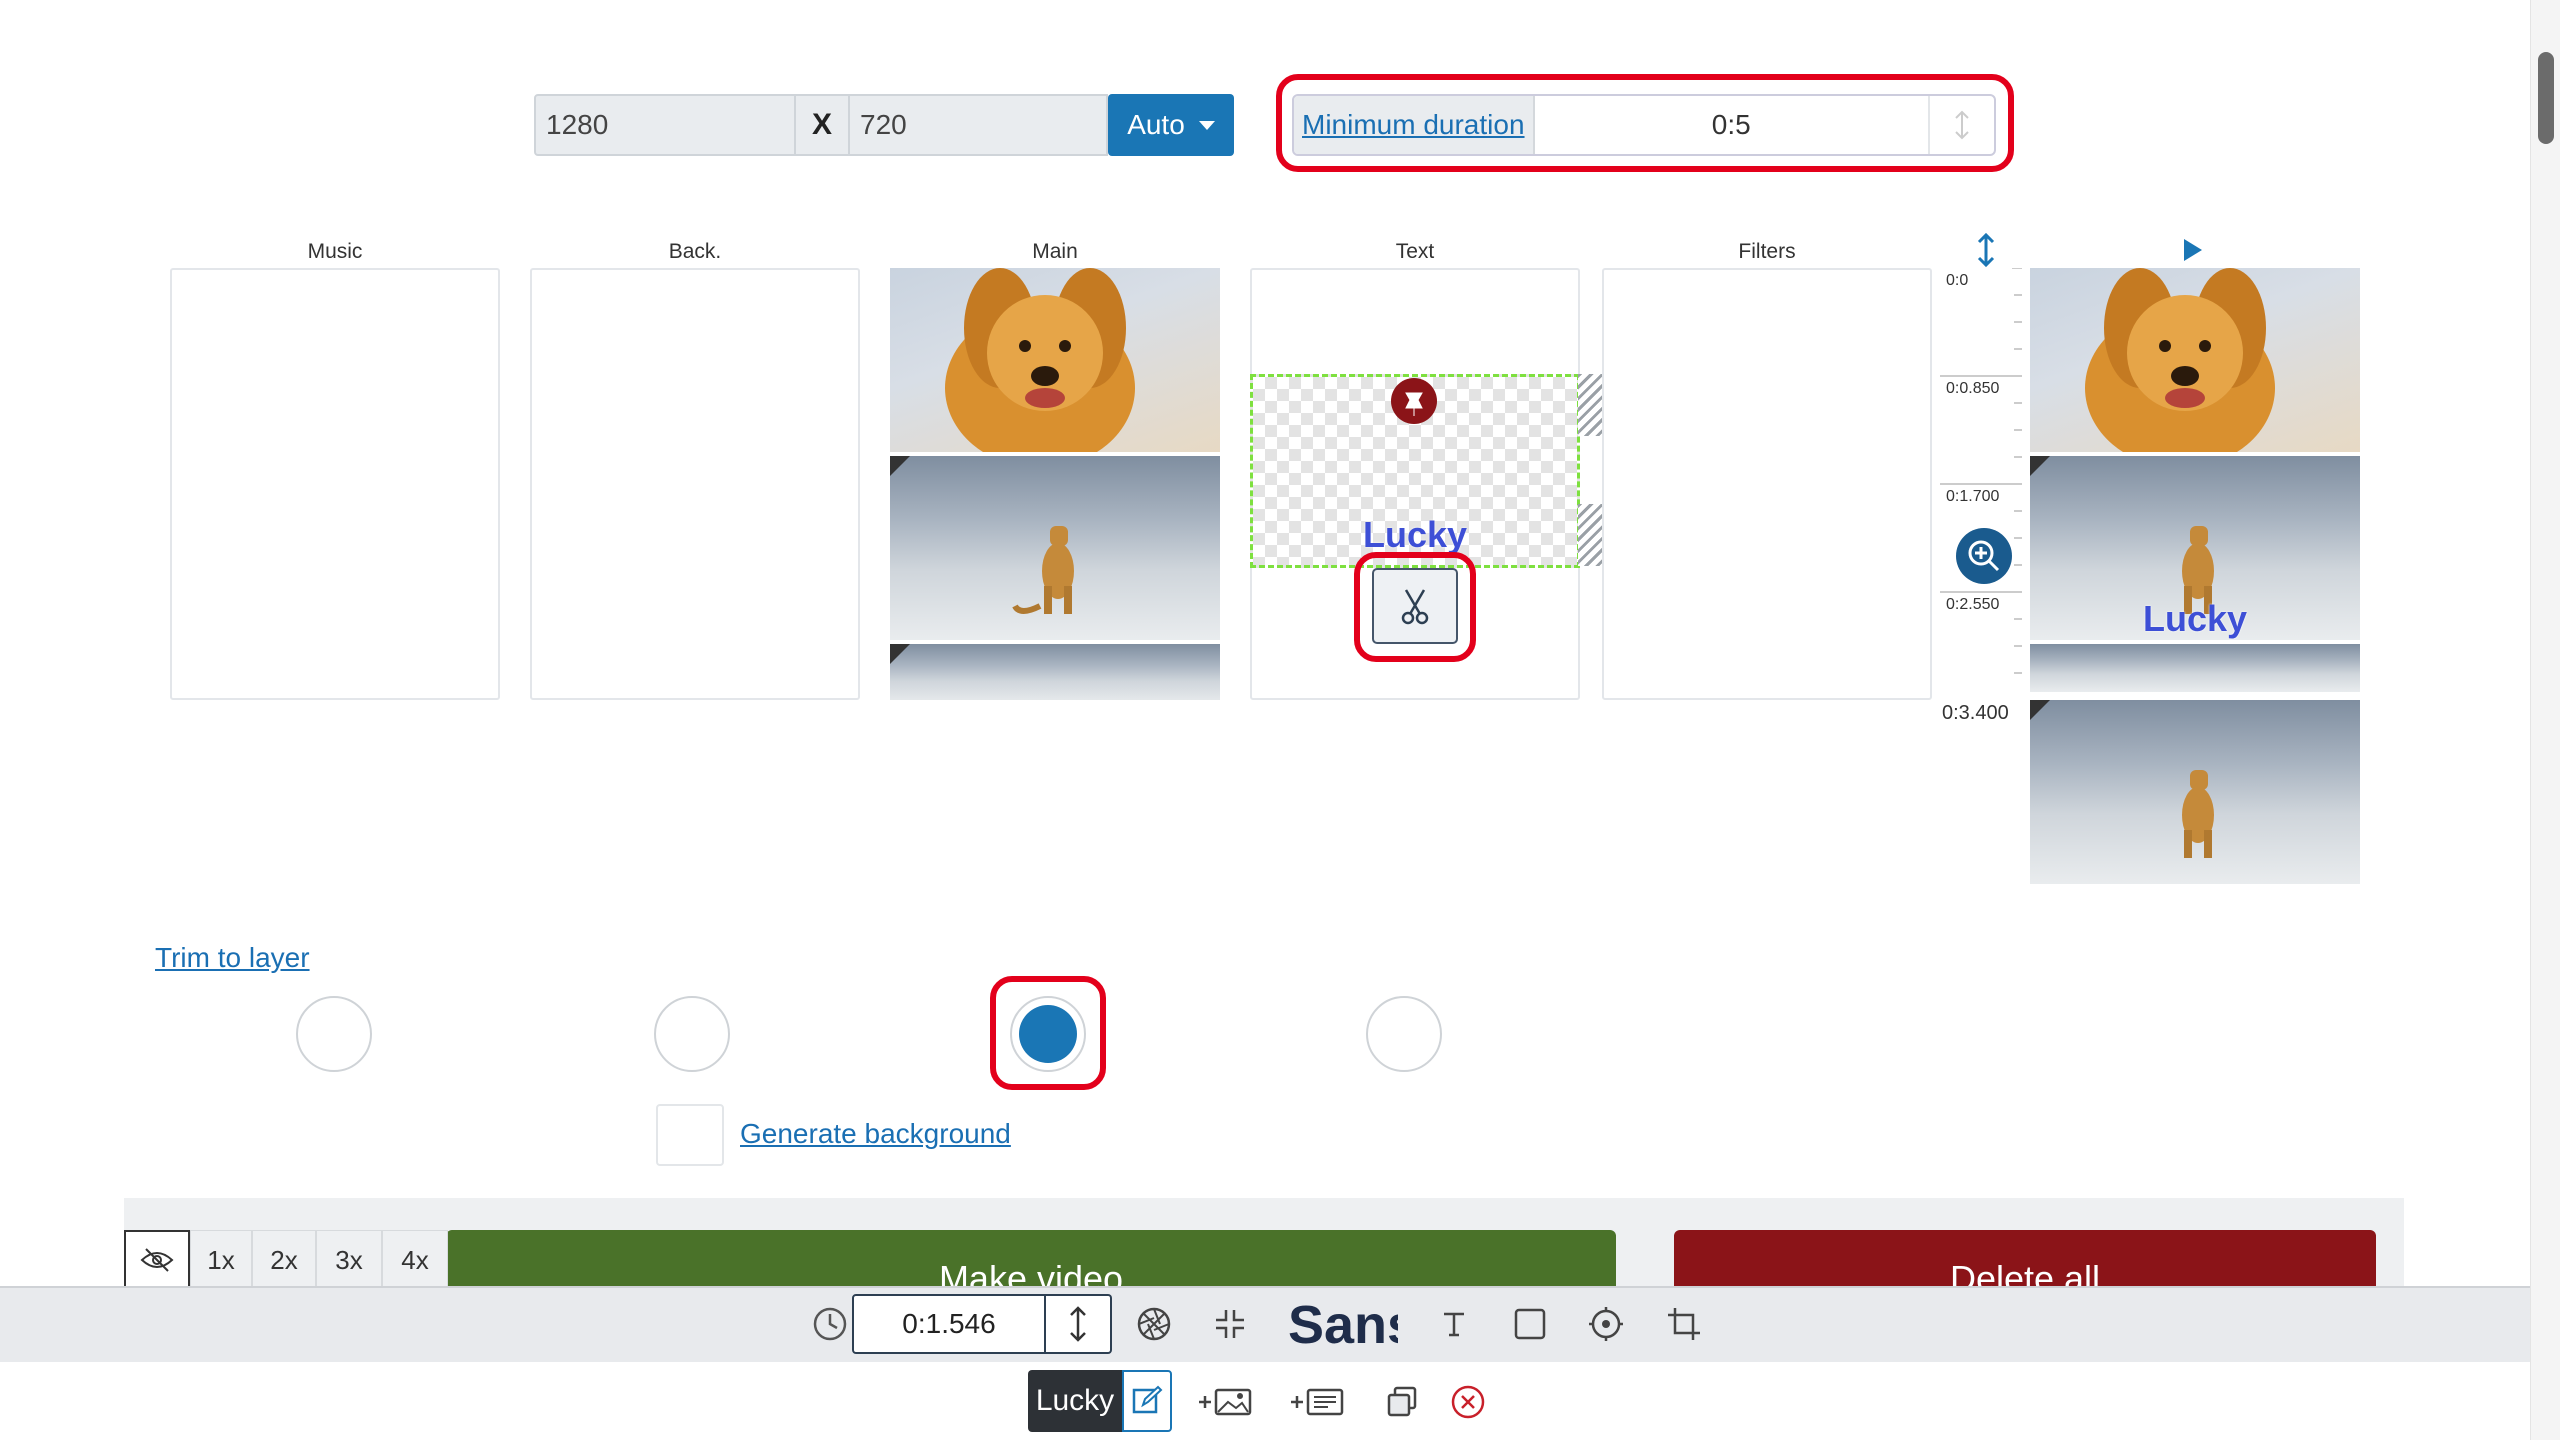 The image size is (2560, 1440). I want to click on min-duration-group: Minimum duration 0:5, so click(1644, 125).